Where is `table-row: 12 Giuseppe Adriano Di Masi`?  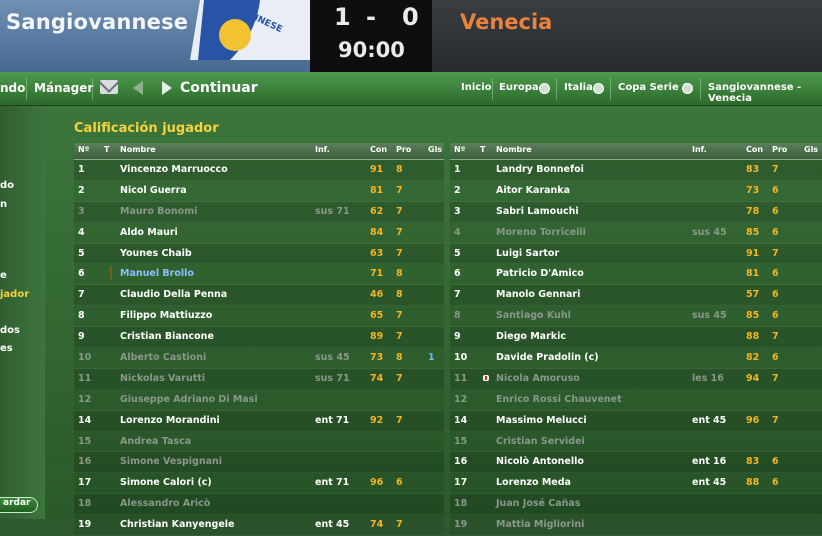 table-row: 12 Giuseppe Adriano Di Masi is located at coordinates (259, 400).